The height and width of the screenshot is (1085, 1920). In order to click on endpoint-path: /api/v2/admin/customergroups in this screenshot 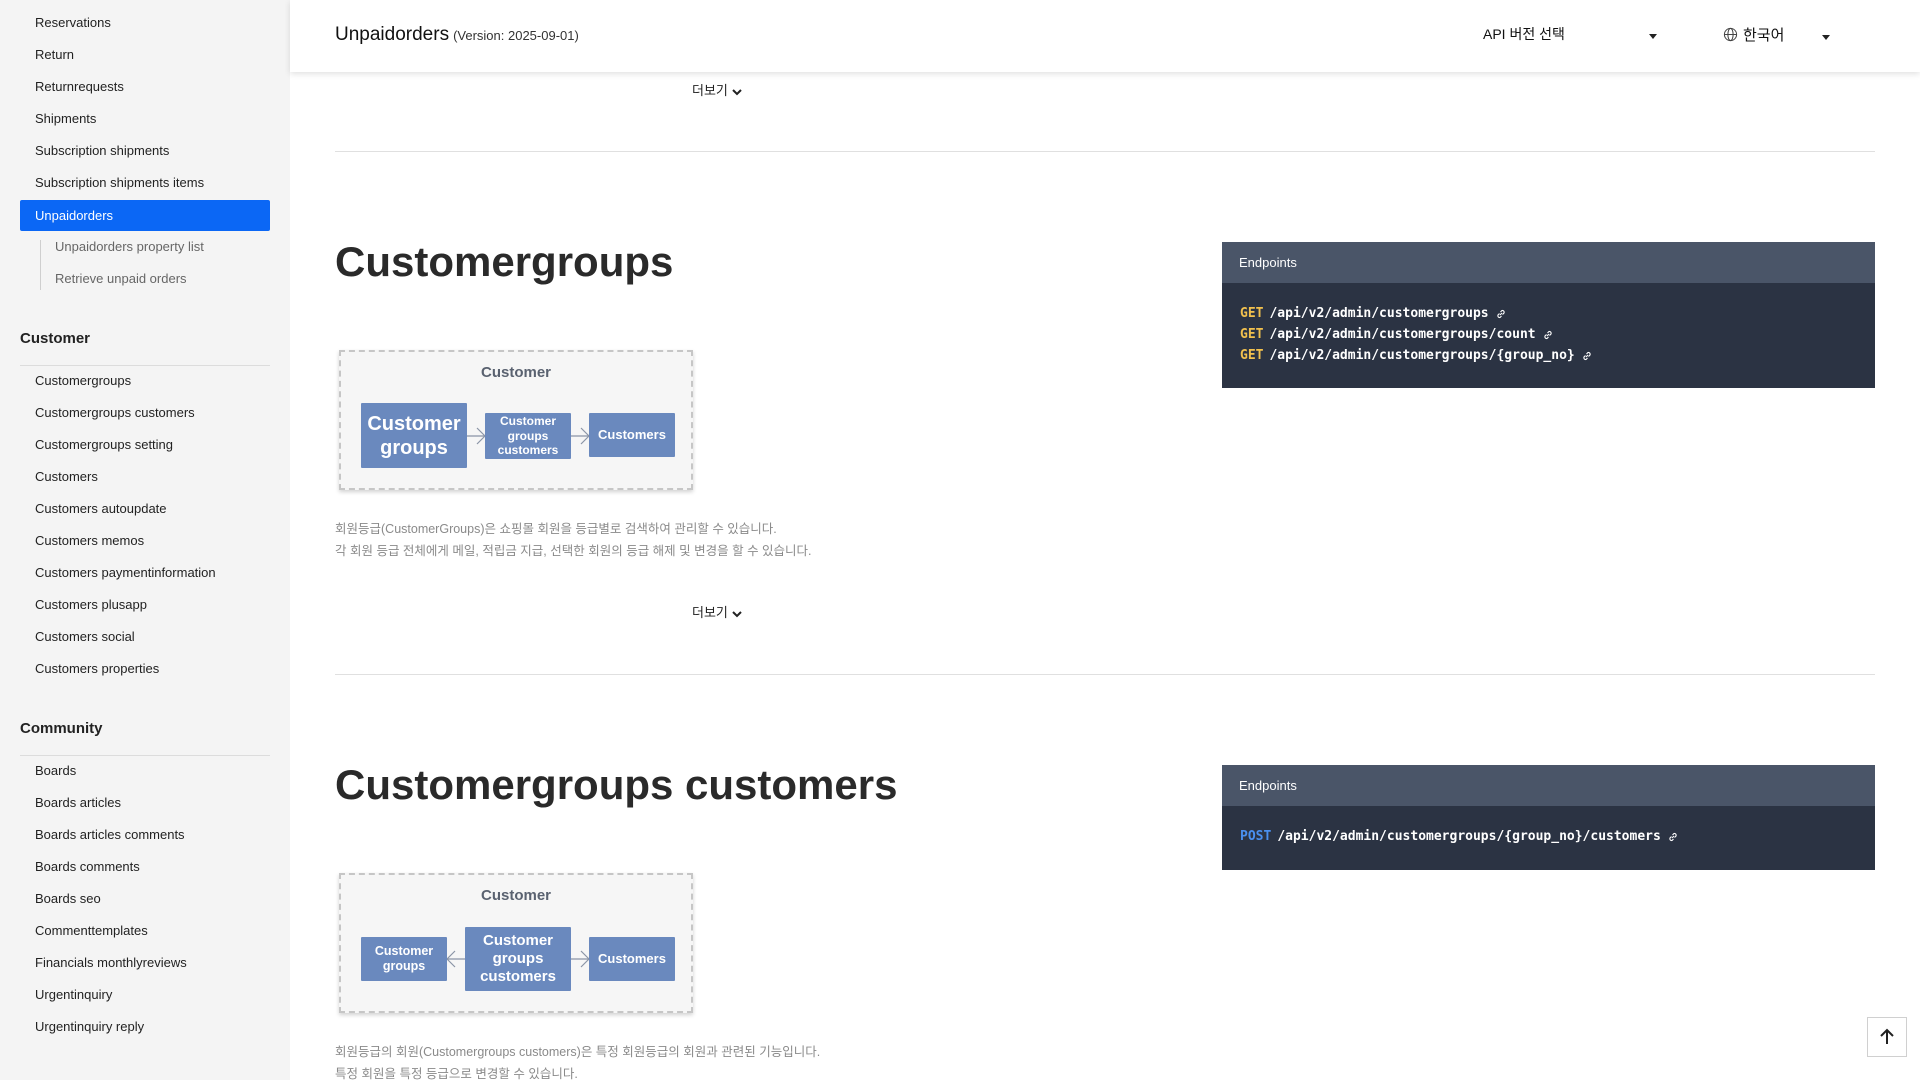, I will do `click(1379, 313)`.